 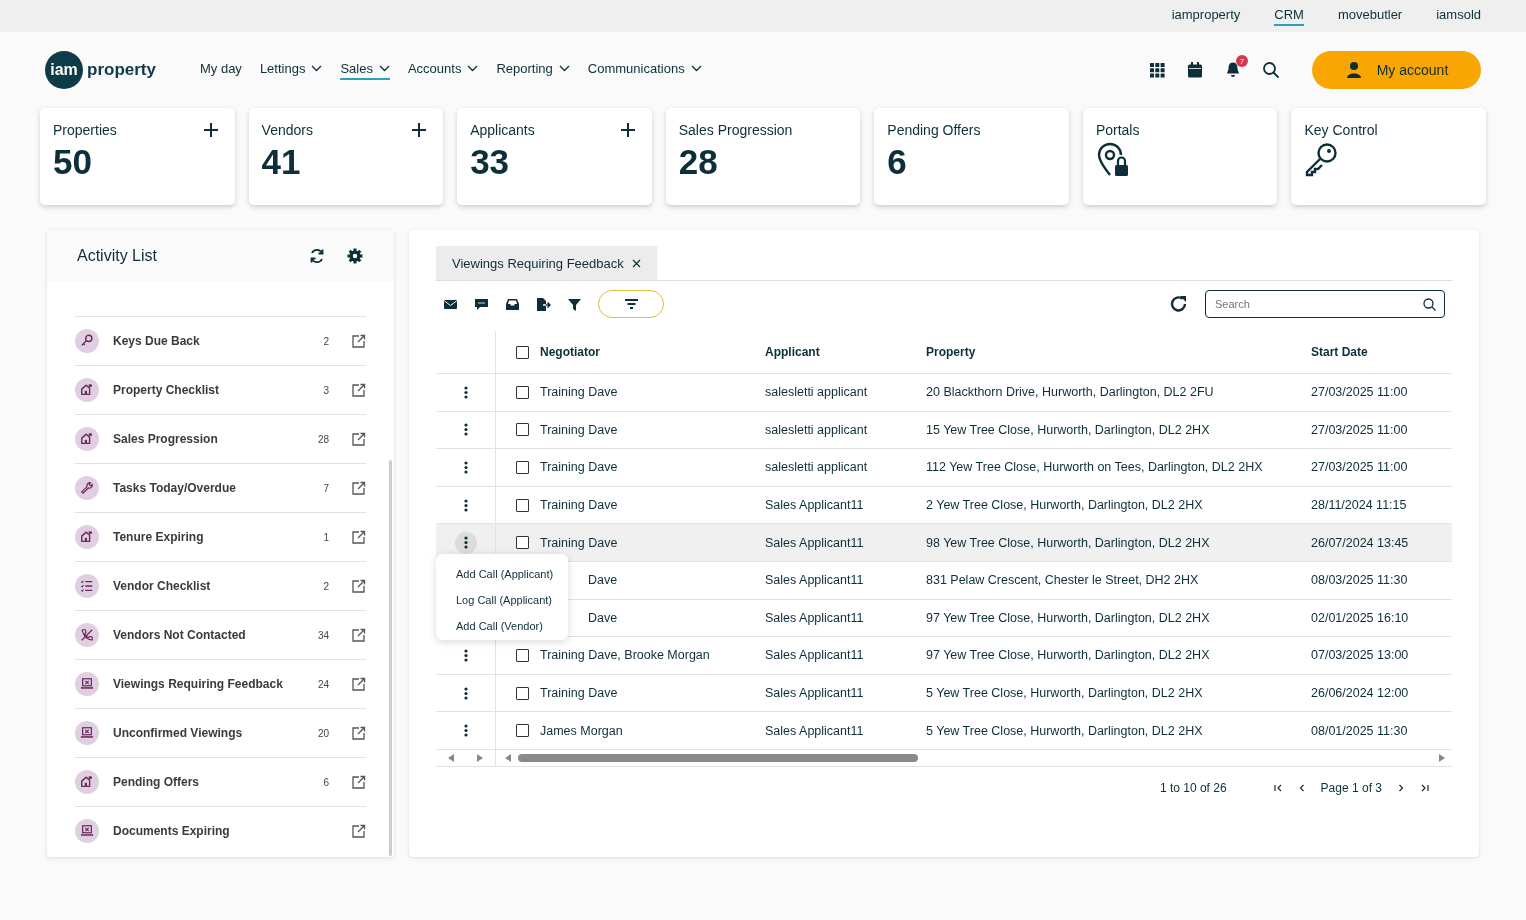 What do you see at coordinates (971, 156) in the screenshot?
I see `stat-card: Pending Offers 6` at bounding box center [971, 156].